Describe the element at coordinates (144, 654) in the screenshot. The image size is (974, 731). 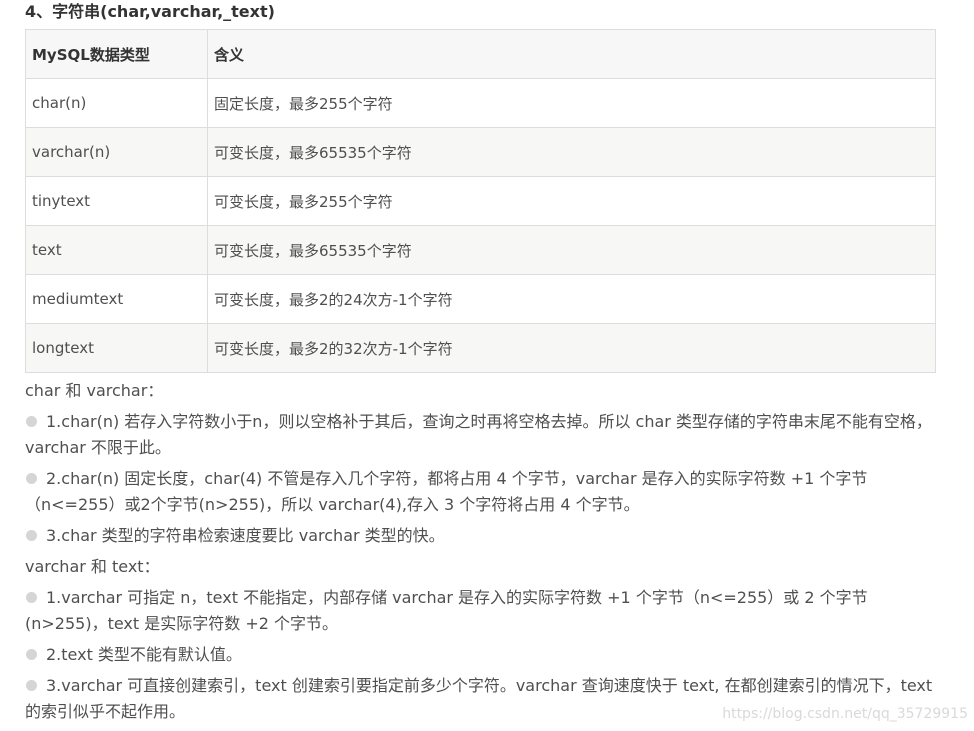
I see `list-item-text: 2.text 类型不能有默认值。` at that location.